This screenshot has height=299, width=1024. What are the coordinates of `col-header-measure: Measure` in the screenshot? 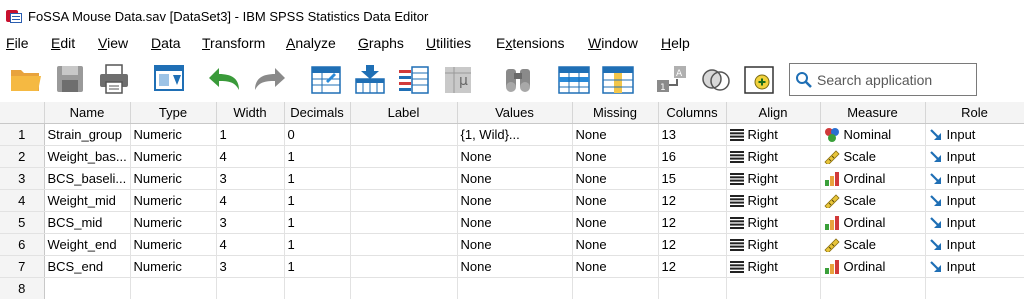 It's located at (873, 113).